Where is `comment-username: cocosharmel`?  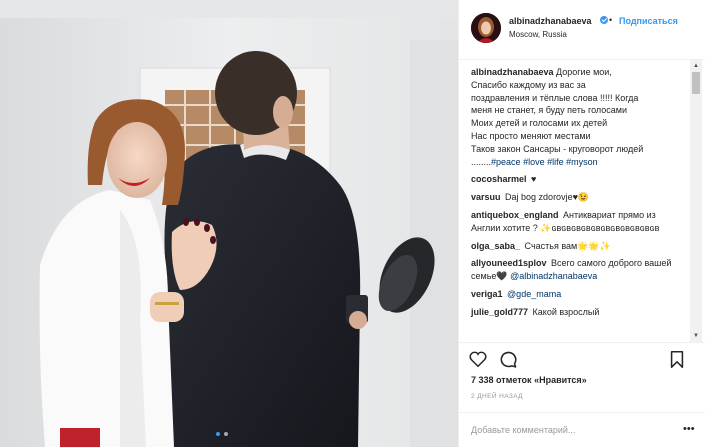
comment-username: cocosharmel is located at coordinates (499, 179).